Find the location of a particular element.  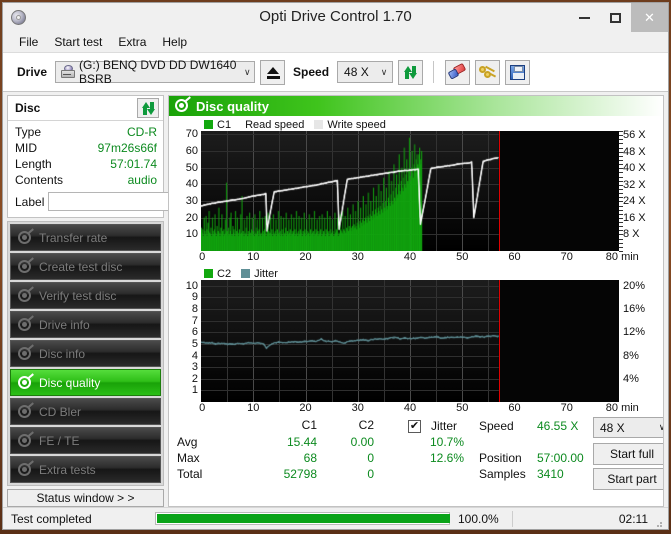

disc-label-row: Label is located at coordinates (132, 201).